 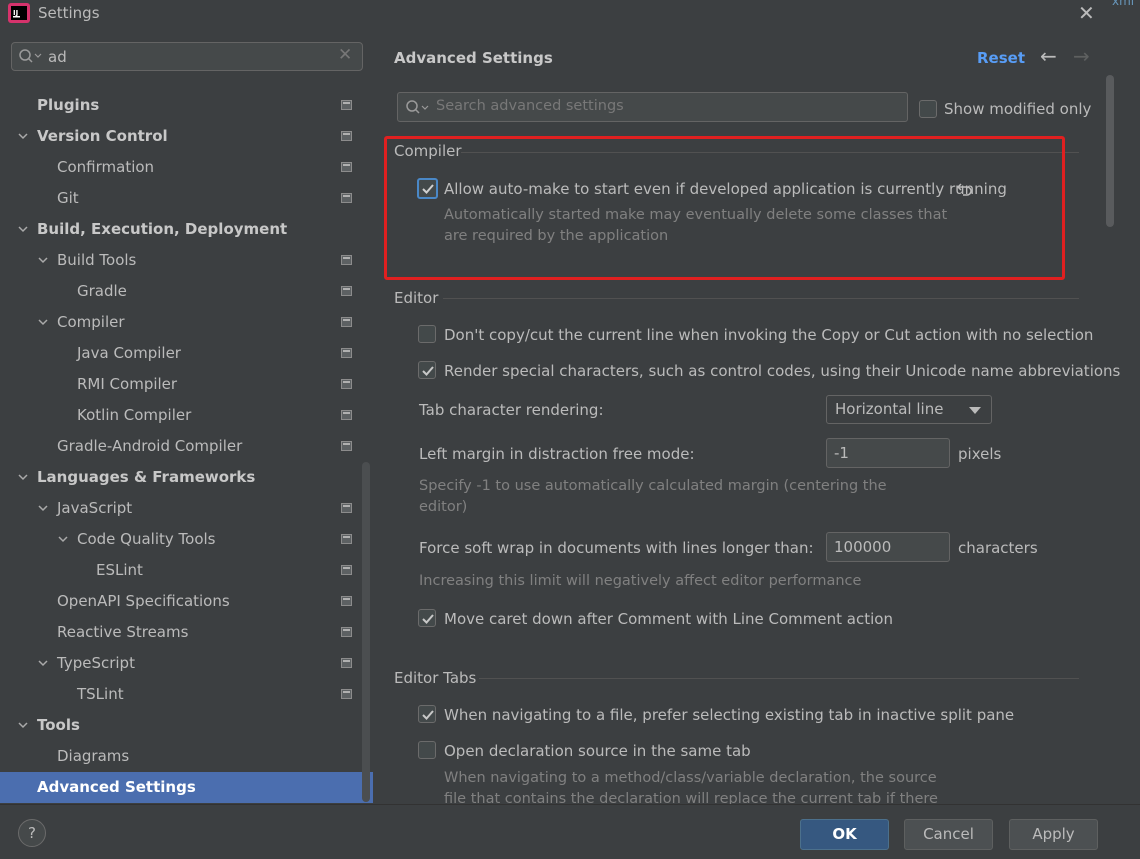 I want to click on render-special-checkbox, so click(x=427, y=370).